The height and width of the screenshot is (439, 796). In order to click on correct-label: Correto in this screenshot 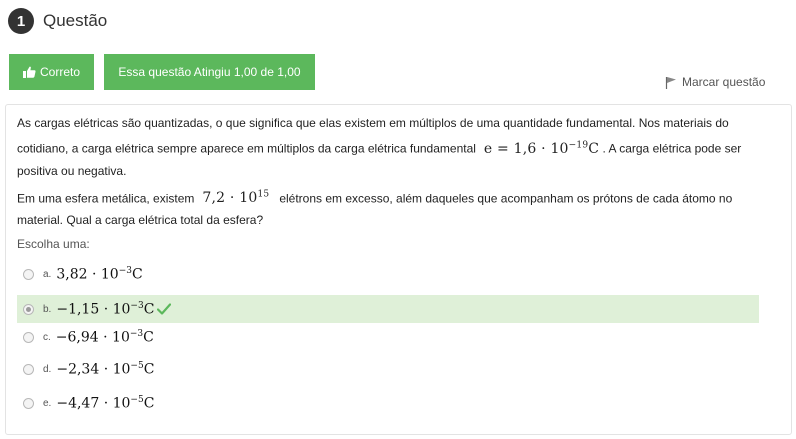, I will do `click(59, 72)`.